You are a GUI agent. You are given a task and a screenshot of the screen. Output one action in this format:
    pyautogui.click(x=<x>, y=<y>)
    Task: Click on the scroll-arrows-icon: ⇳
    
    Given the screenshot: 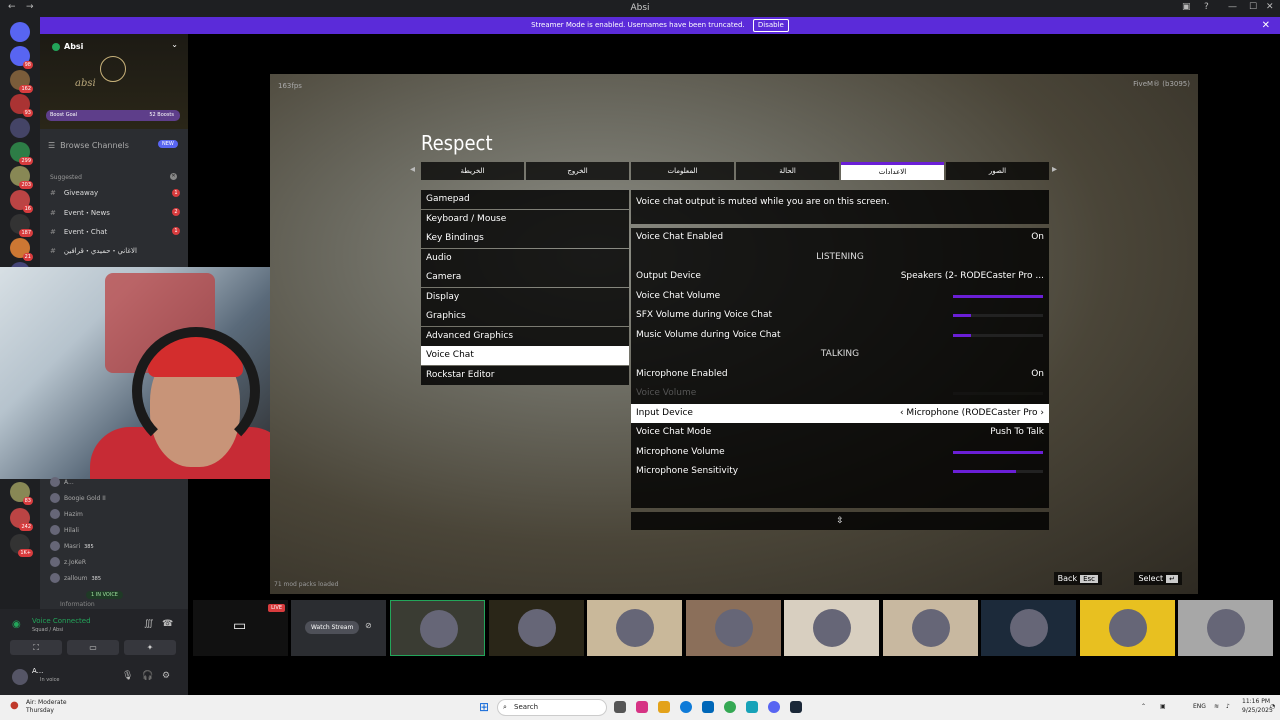 What is the action you would take?
    pyautogui.click(x=840, y=521)
    